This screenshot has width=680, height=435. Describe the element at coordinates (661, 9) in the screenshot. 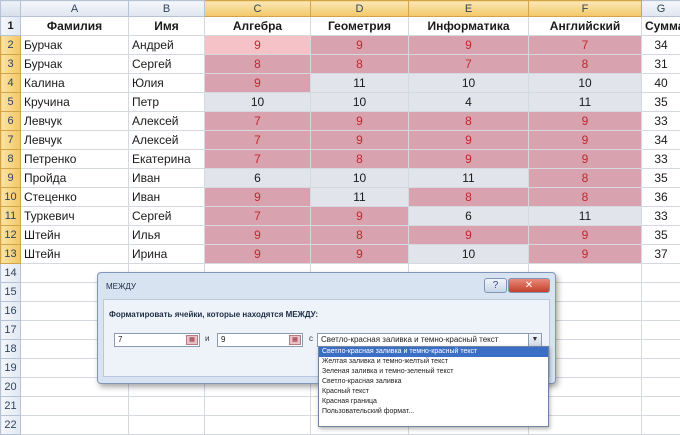

I see `column-header-g: G` at that location.